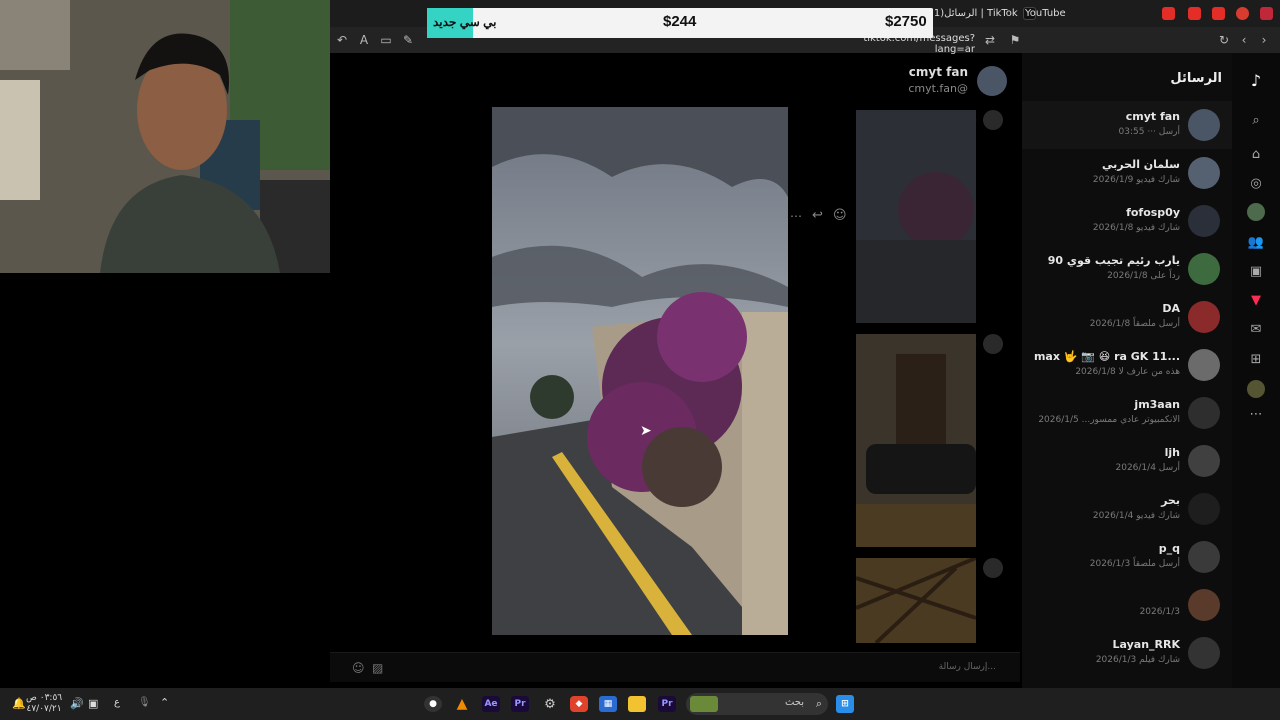 Image resolution: width=1280 pixels, height=720 pixels. What do you see at coordinates (1256, 414) in the screenshot?
I see `more-icon: ⋯` at bounding box center [1256, 414].